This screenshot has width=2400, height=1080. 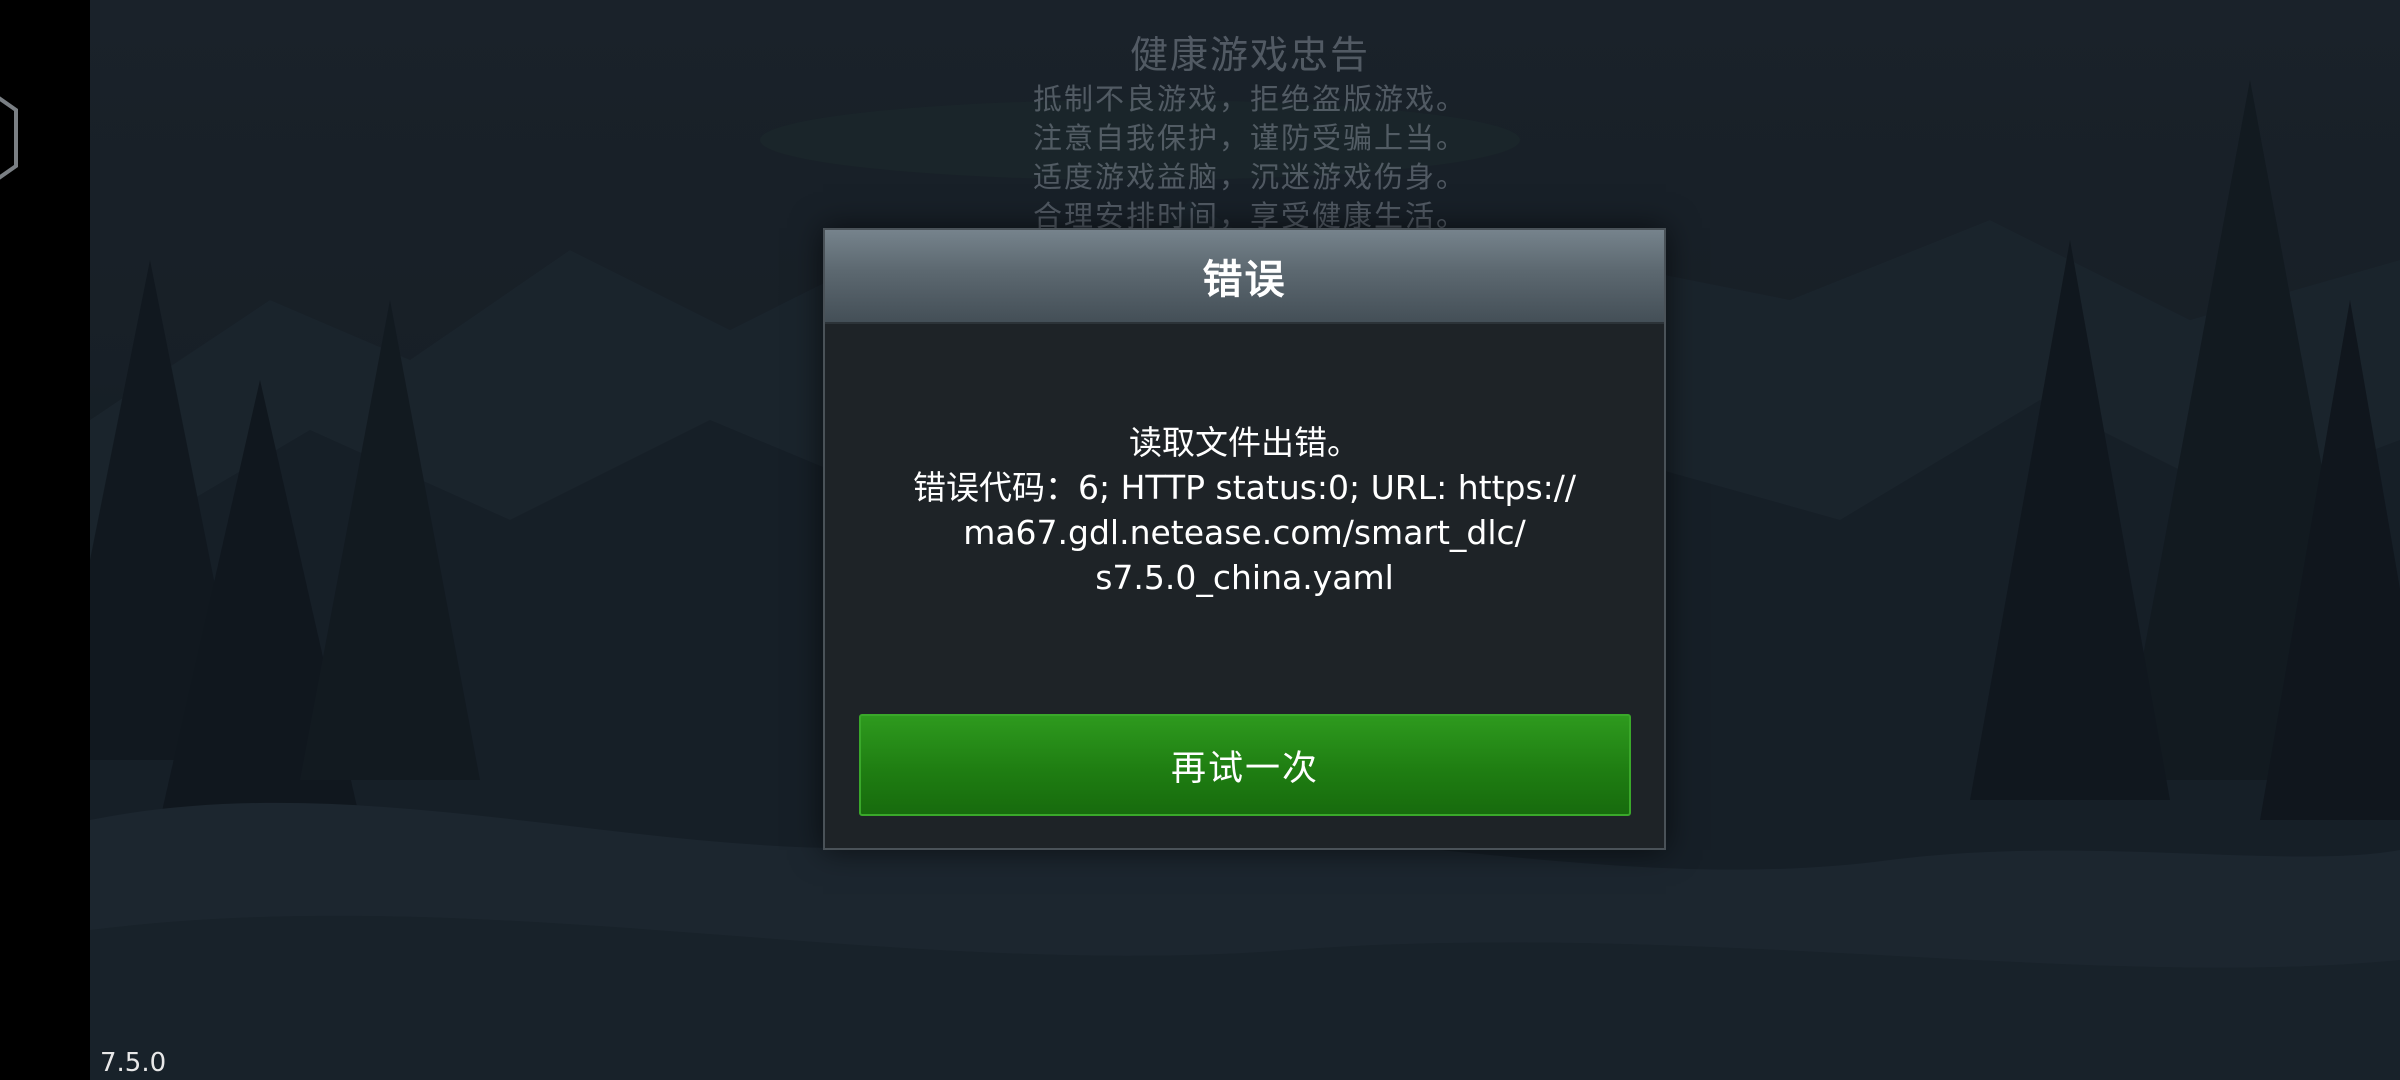 I want to click on error-message-line: 读取文件出错。, so click(x=1244, y=442).